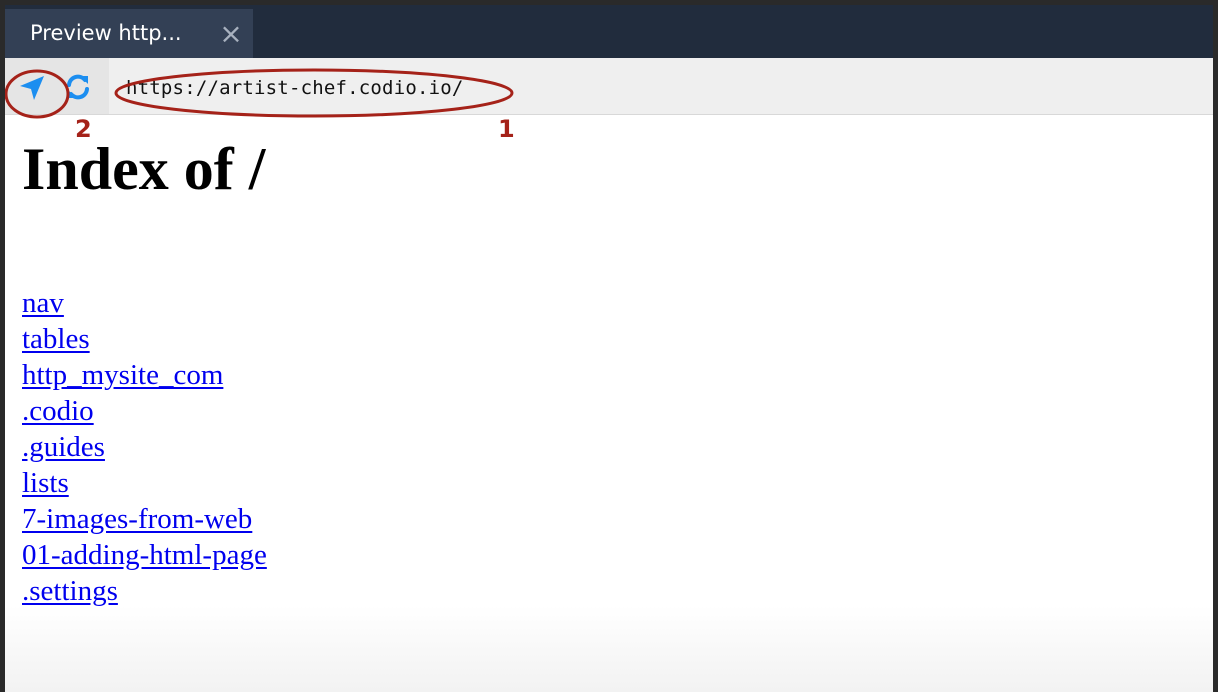  What do you see at coordinates (83, 129) in the screenshot?
I see `annotation-label-2: 2` at bounding box center [83, 129].